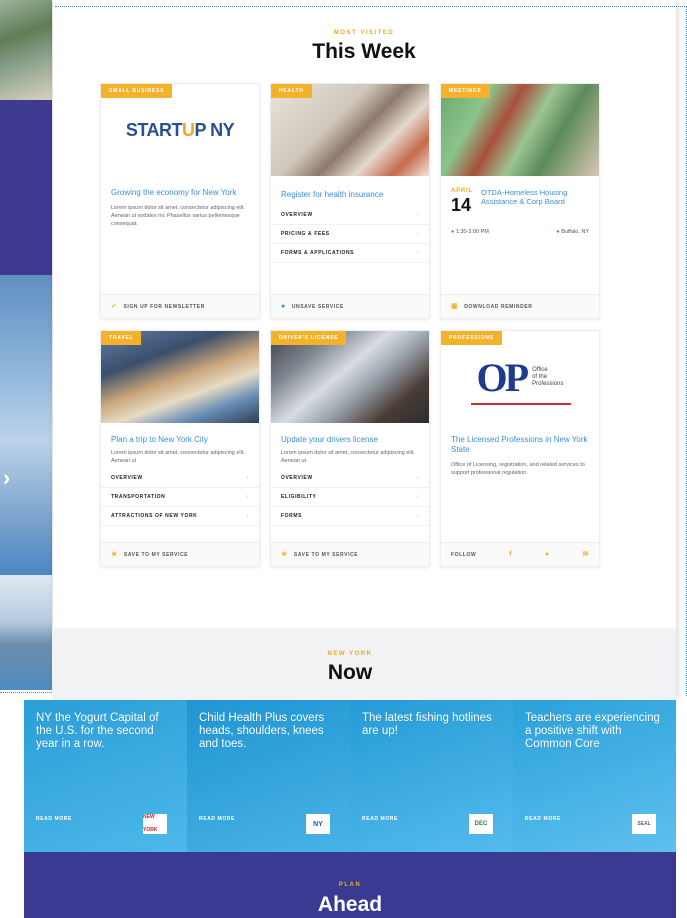 The image size is (687, 918). What do you see at coordinates (586, 555) in the screenshot?
I see `email-icon: ✉` at bounding box center [586, 555].